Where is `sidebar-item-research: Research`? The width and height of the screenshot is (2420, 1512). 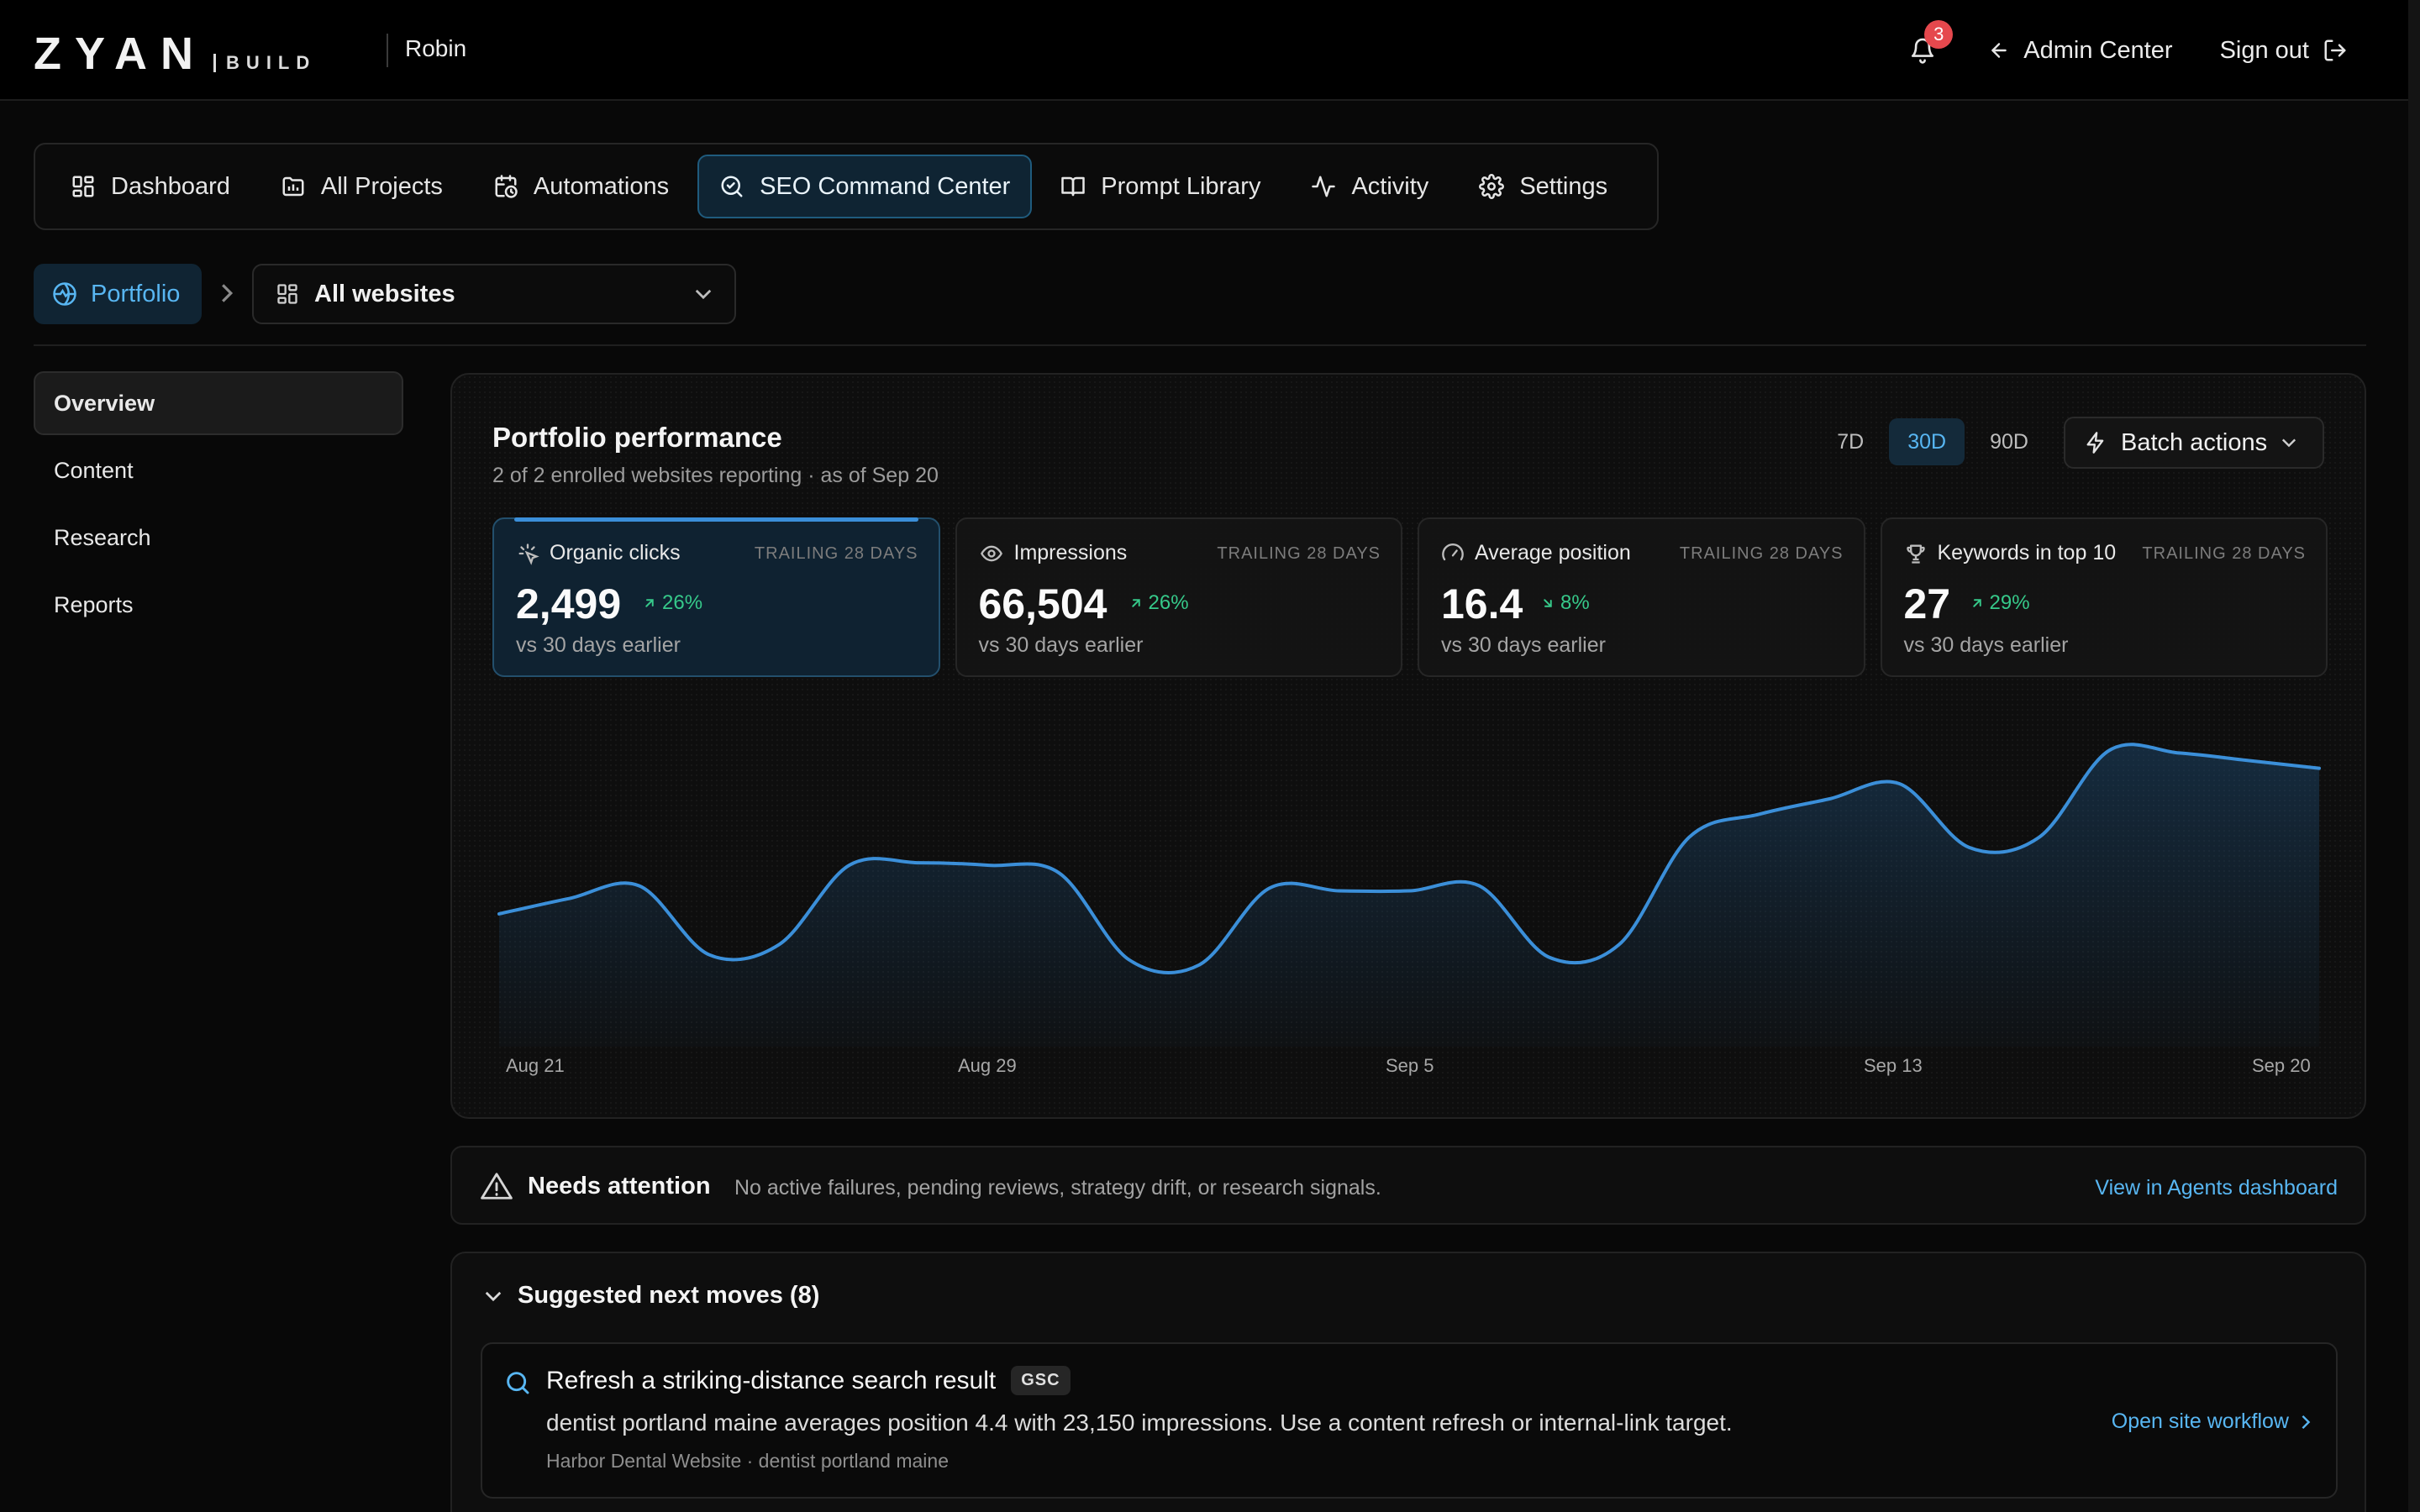 sidebar-item-research: Research is located at coordinates (218, 538).